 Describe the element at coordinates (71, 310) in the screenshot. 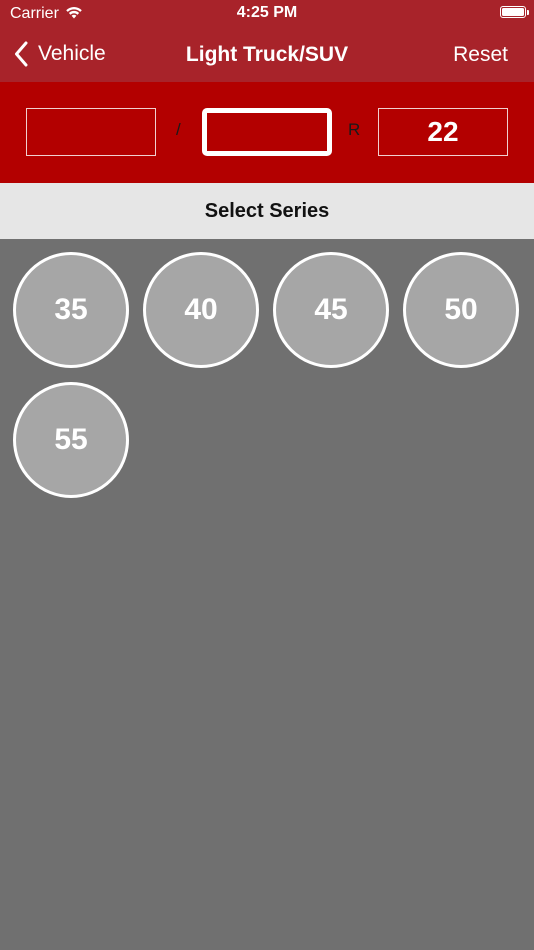

I see `series-option-35: 35` at that location.